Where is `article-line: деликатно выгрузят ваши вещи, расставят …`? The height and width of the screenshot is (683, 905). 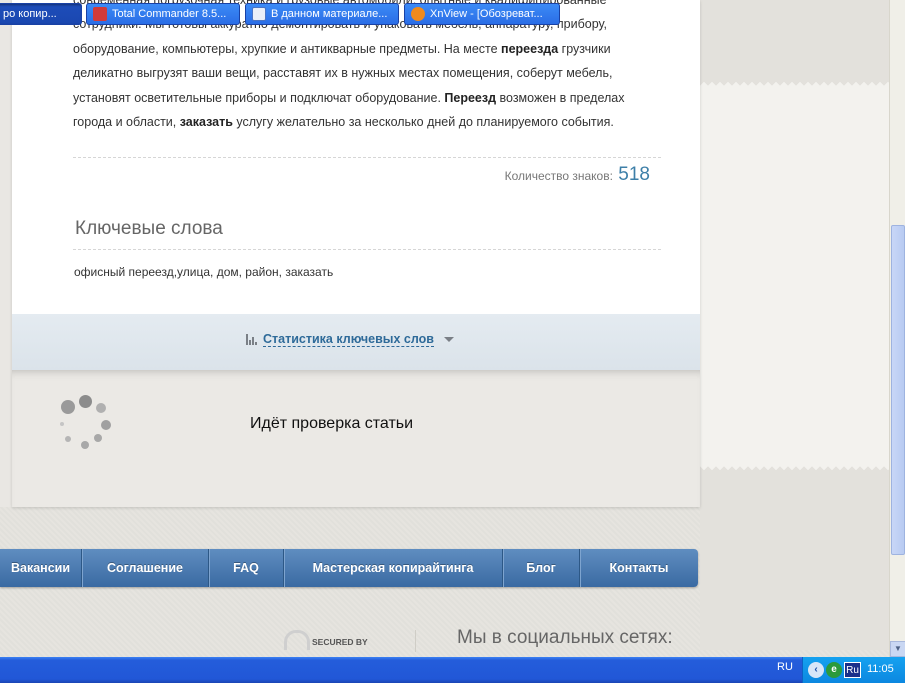 article-line: деликатно выгрузят ваши вещи, расставят … is located at coordinates (343, 73).